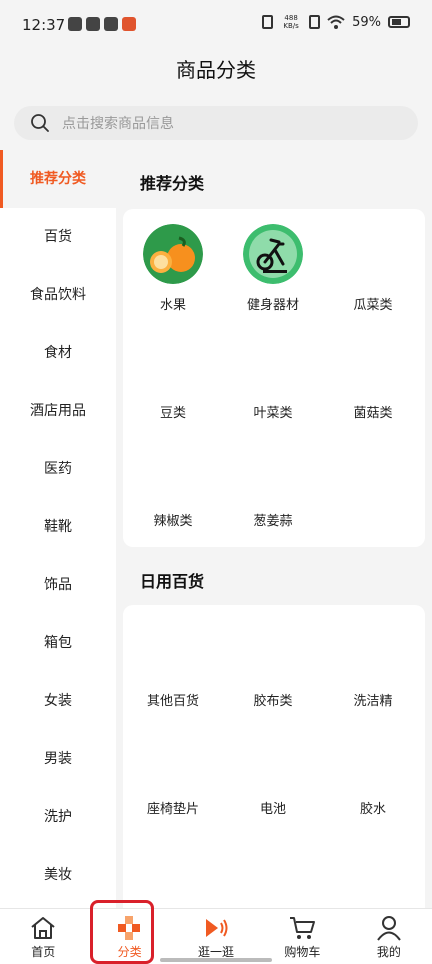 This screenshot has width=432, height=964. I want to click on category-label: 座椅垫片, so click(172, 809).